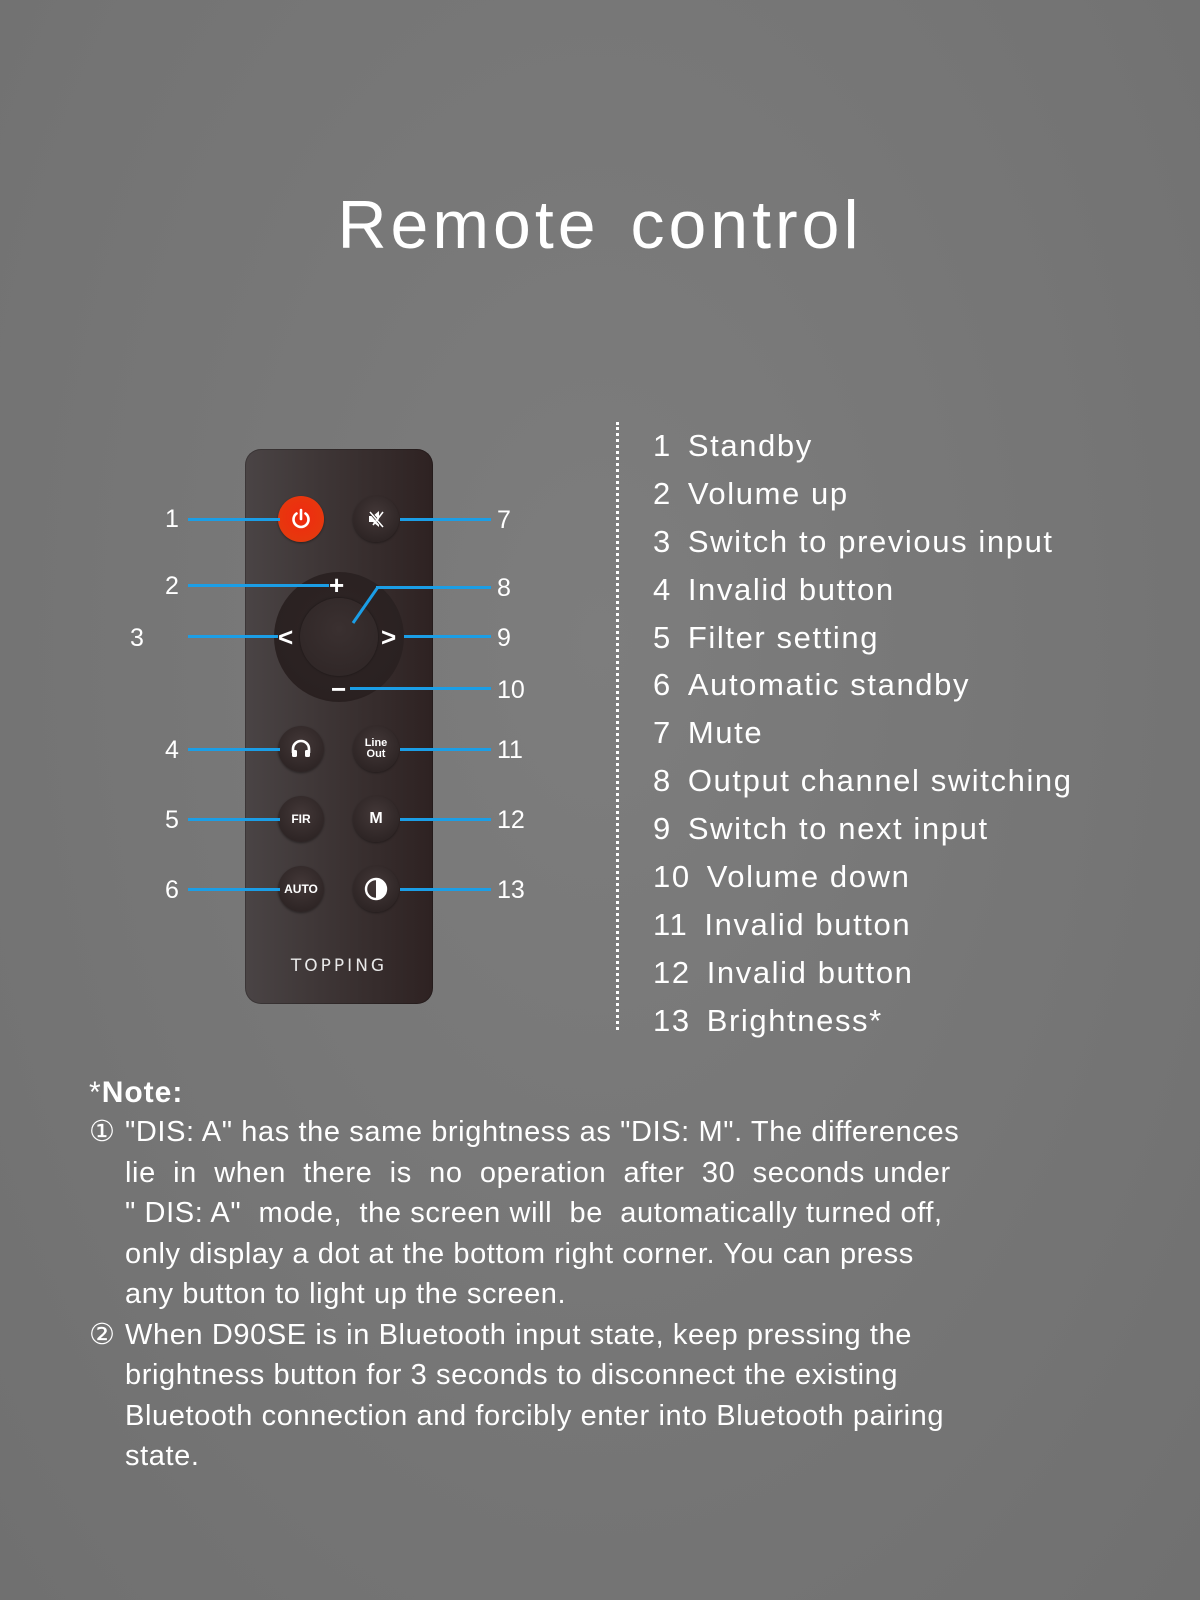  Describe the element at coordinates (511, 890) in the screenshot. I see `callout-number-13: 13` at that location.